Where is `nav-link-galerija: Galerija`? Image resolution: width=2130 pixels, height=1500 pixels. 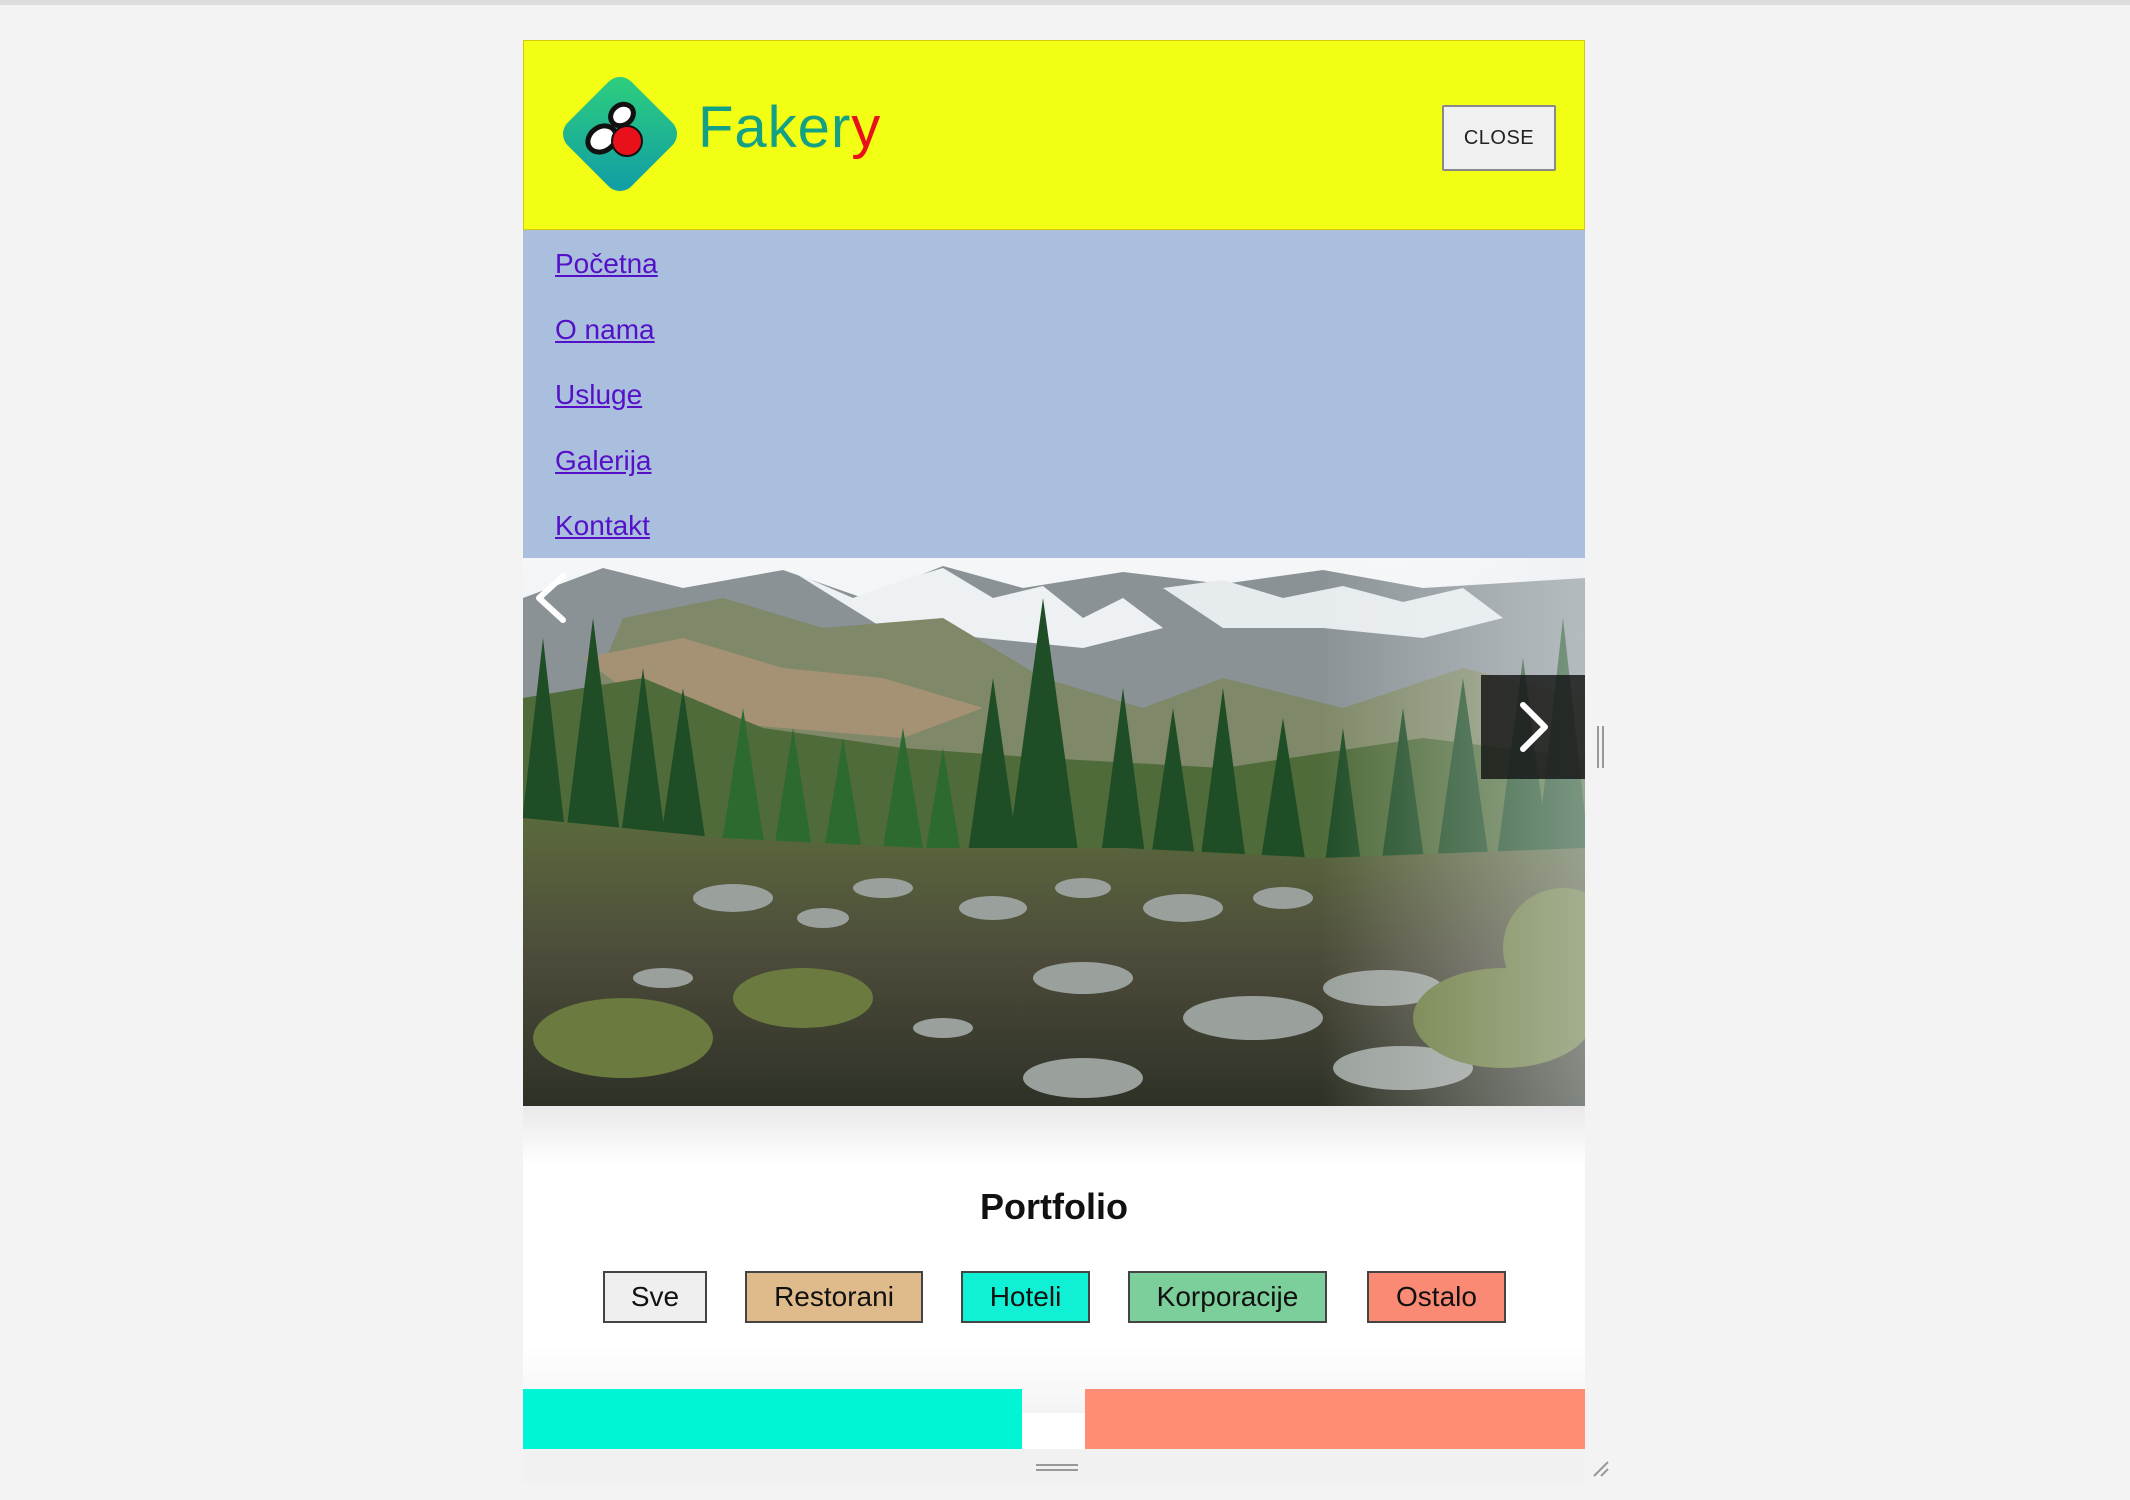 nav-link-galerija: Galerija is located at coordinates (603, 461).